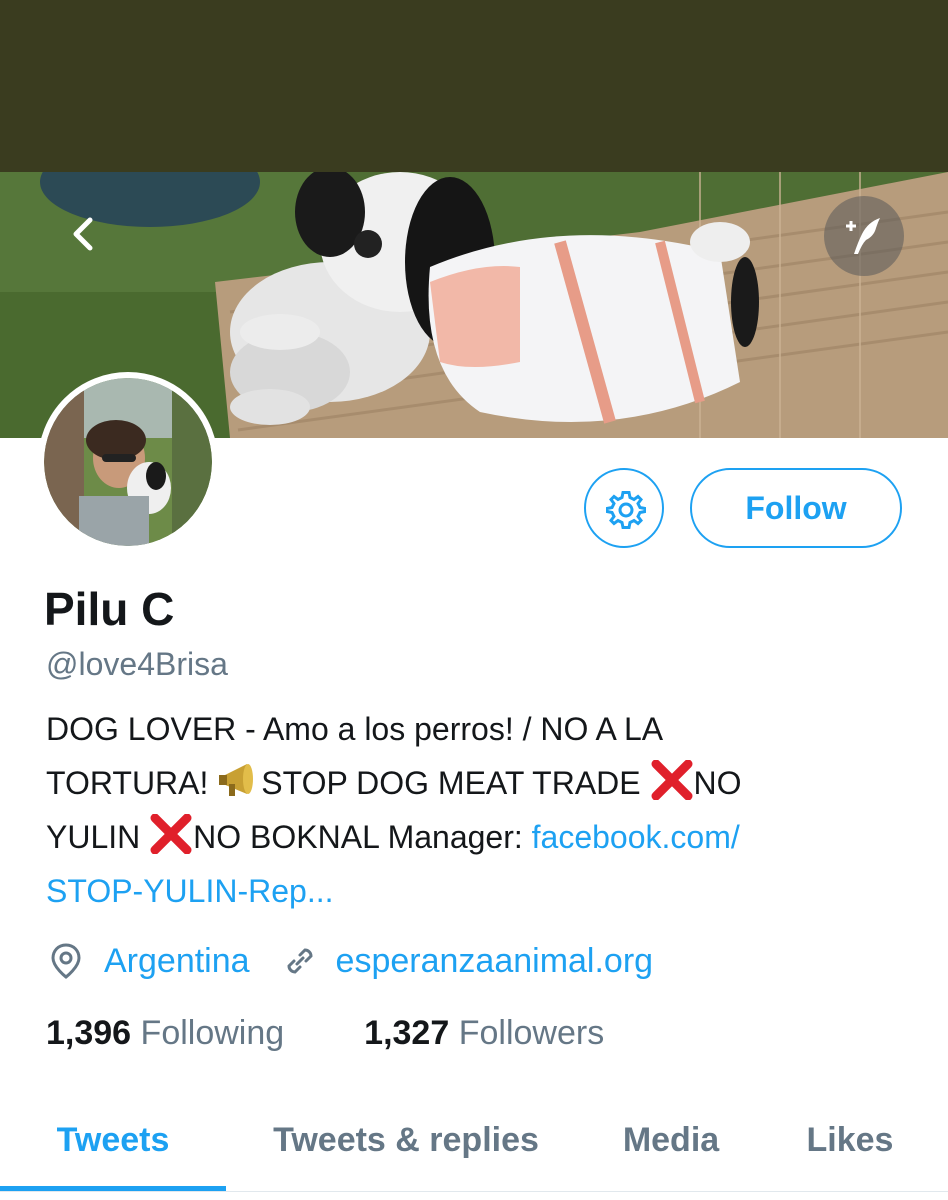  Describe the element at coordinates (474, 1191) in the screenshot. I see `tabs-divider` at that location.